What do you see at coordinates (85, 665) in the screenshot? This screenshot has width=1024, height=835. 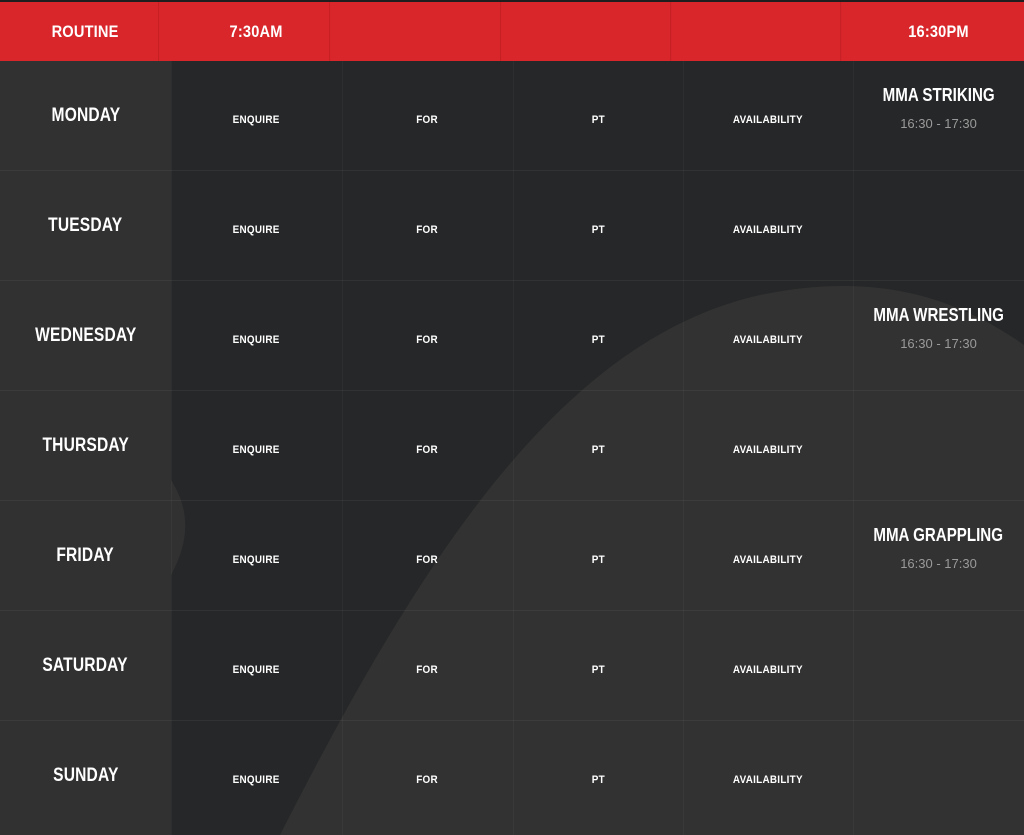 I see `day-label: SATURDAY` at bounding box center [85, 665].